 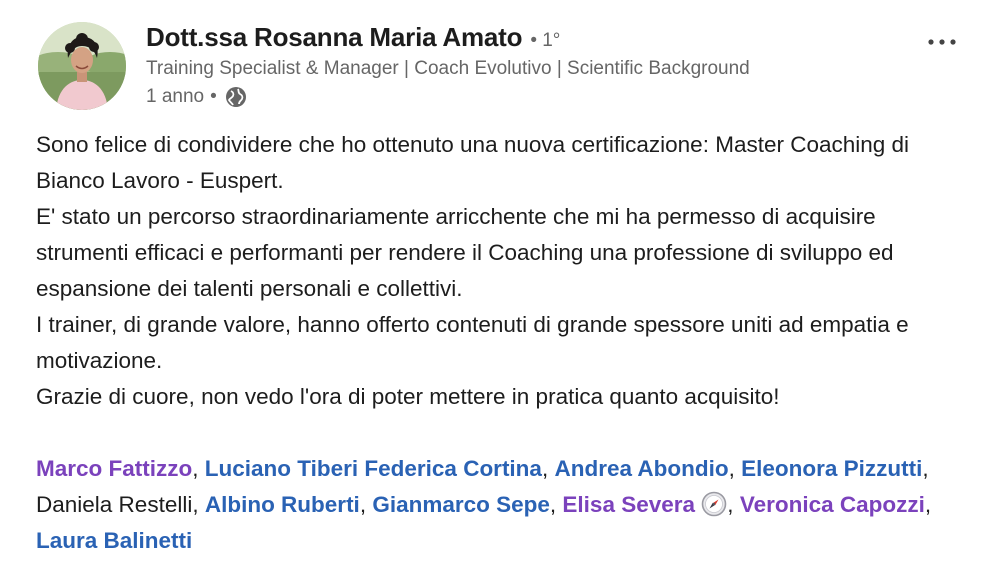 I want to click on author-avatar, so click(x=82, y=66).